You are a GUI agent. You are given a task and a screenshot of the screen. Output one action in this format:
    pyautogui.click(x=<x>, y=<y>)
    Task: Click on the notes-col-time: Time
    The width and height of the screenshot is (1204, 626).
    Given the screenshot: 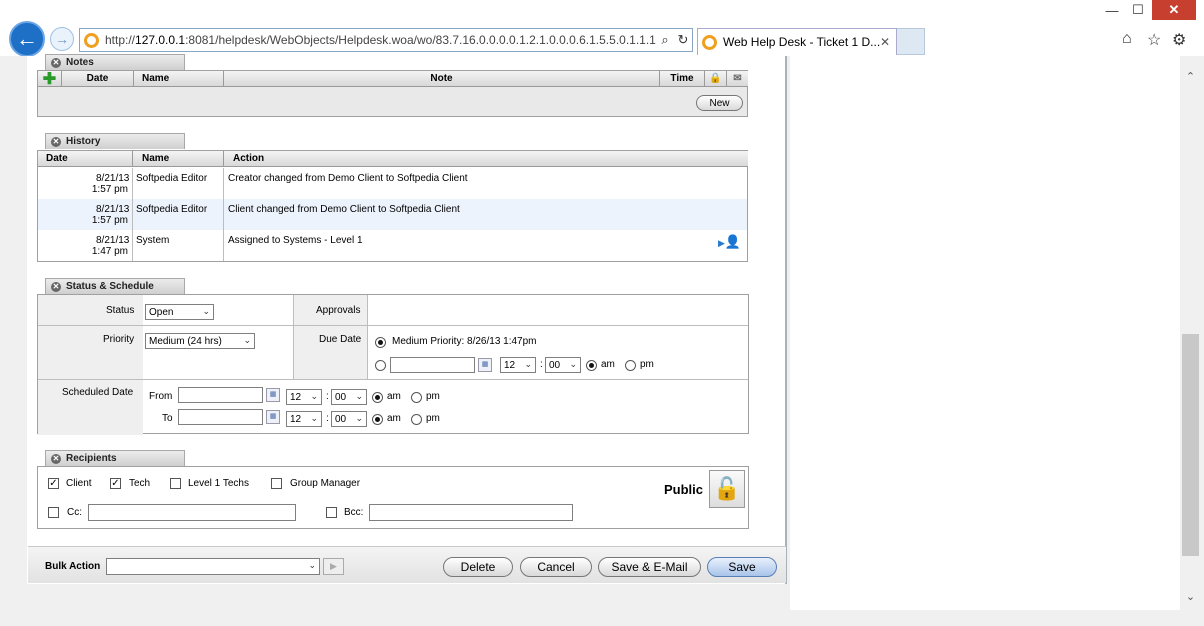 What is the action you would take?
    pyautogui.click(x=682, y=79)
    